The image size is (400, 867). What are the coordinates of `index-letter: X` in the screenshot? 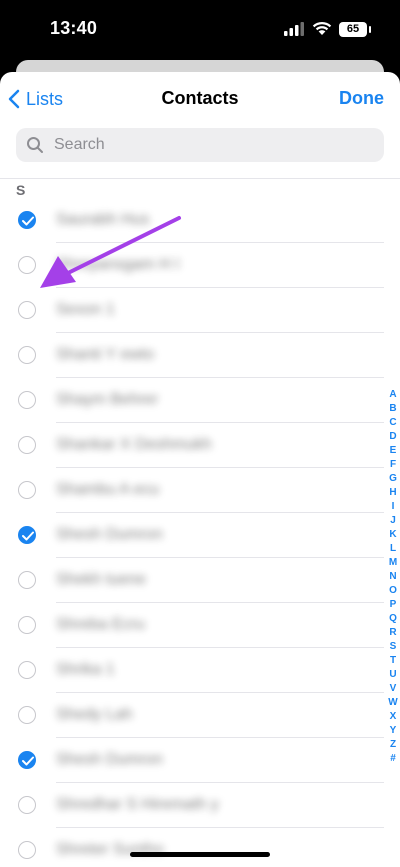 It's located at (393, 717).